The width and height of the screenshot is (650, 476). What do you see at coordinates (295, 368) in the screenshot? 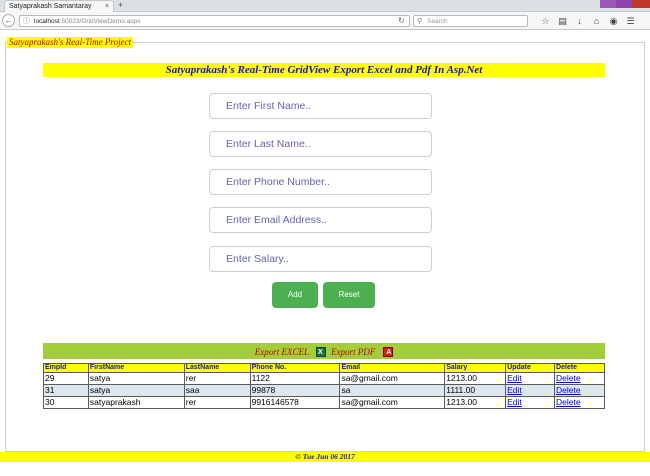
I see `header-phone: Phone No.` at bounding box center [295, 368].